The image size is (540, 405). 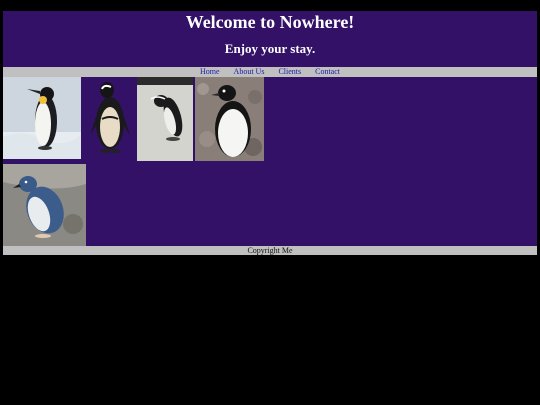 What do you see at coordinates (270, 72) in the screenshot?
I see `nav-bar: Home About Us Clients Contact` at bounding box center [270, 72].